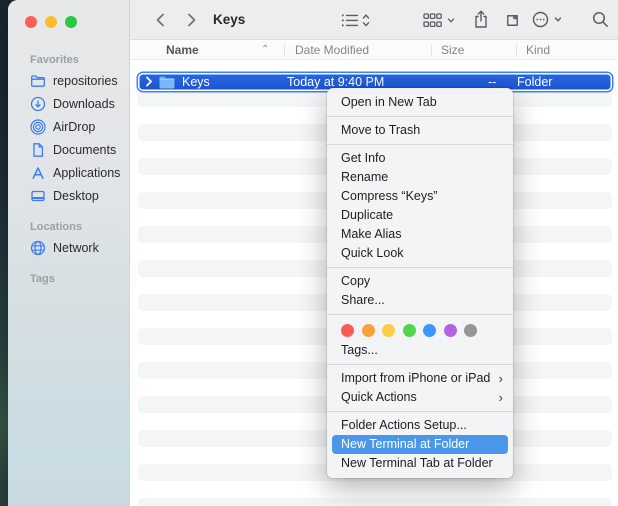 Image resolution: width=618 pixels, height=506 pixels. Describe the element at coordinates (336, 82) in the screenshot. I see `row-date-modified: Today at 9:40 PM` at that location.